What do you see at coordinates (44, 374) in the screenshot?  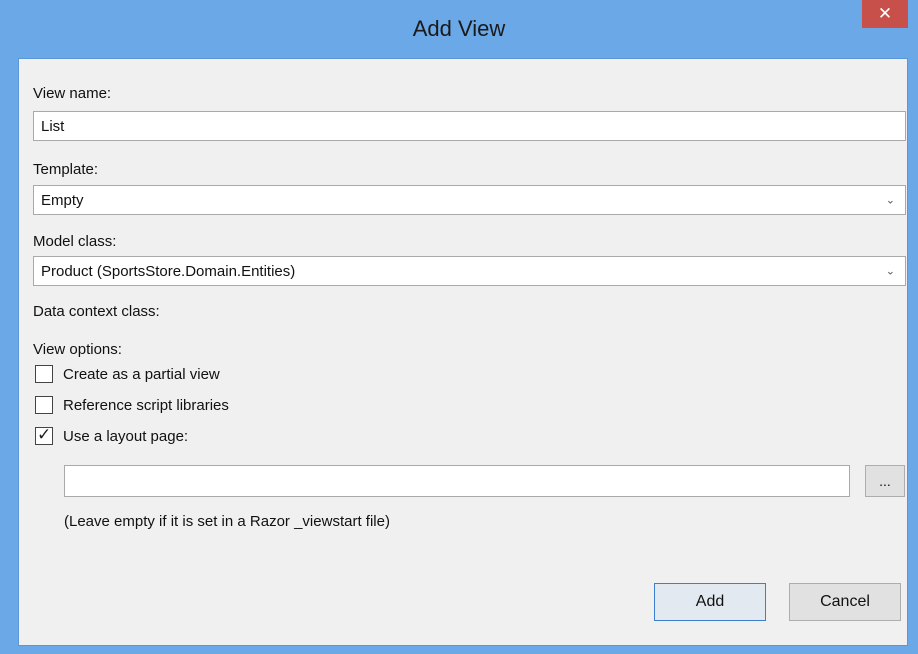 I see `partial-view-checkbox` at bounding box center [44, 374].